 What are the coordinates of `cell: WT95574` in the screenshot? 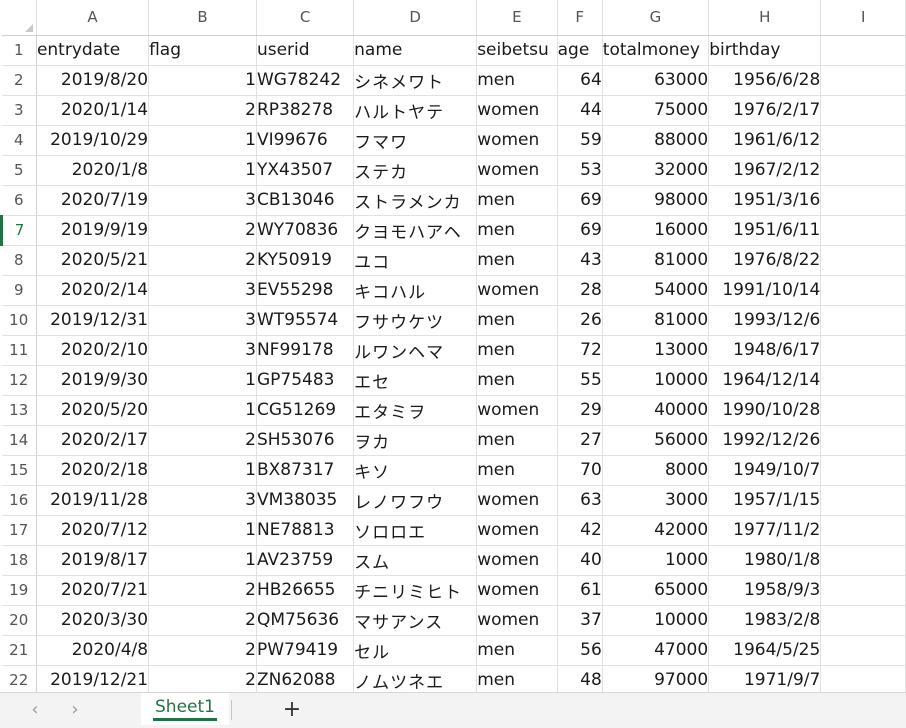 It's located at (305, 320).